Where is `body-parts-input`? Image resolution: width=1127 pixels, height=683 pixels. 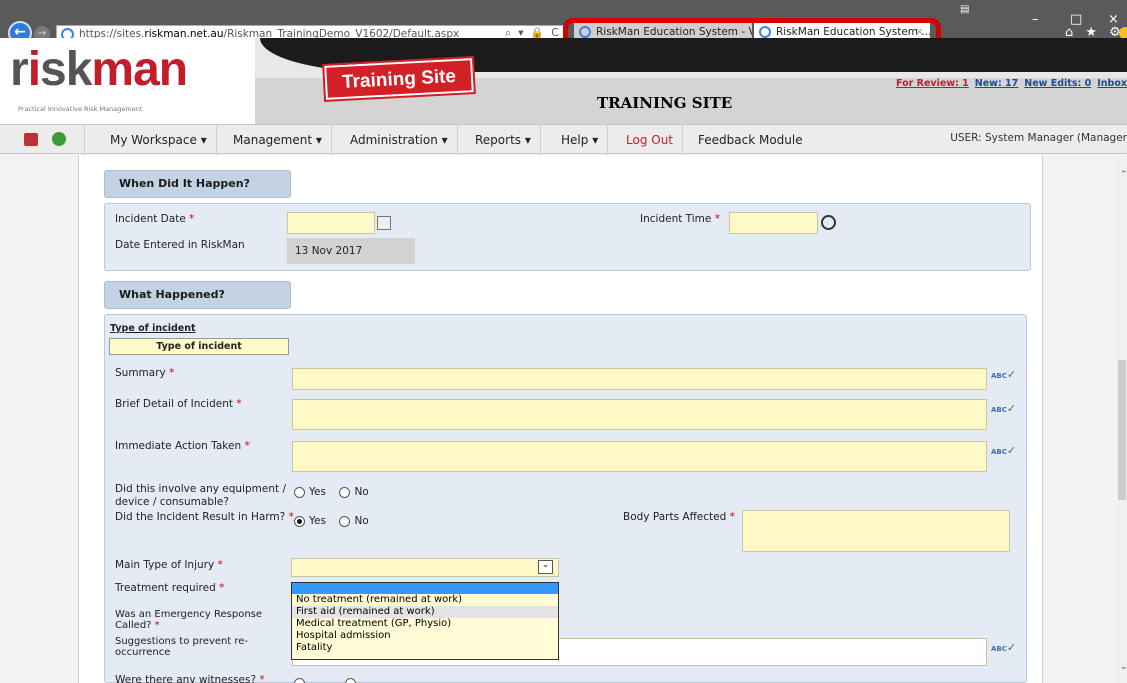
body-parts-input is located at coordinates (876, 531).